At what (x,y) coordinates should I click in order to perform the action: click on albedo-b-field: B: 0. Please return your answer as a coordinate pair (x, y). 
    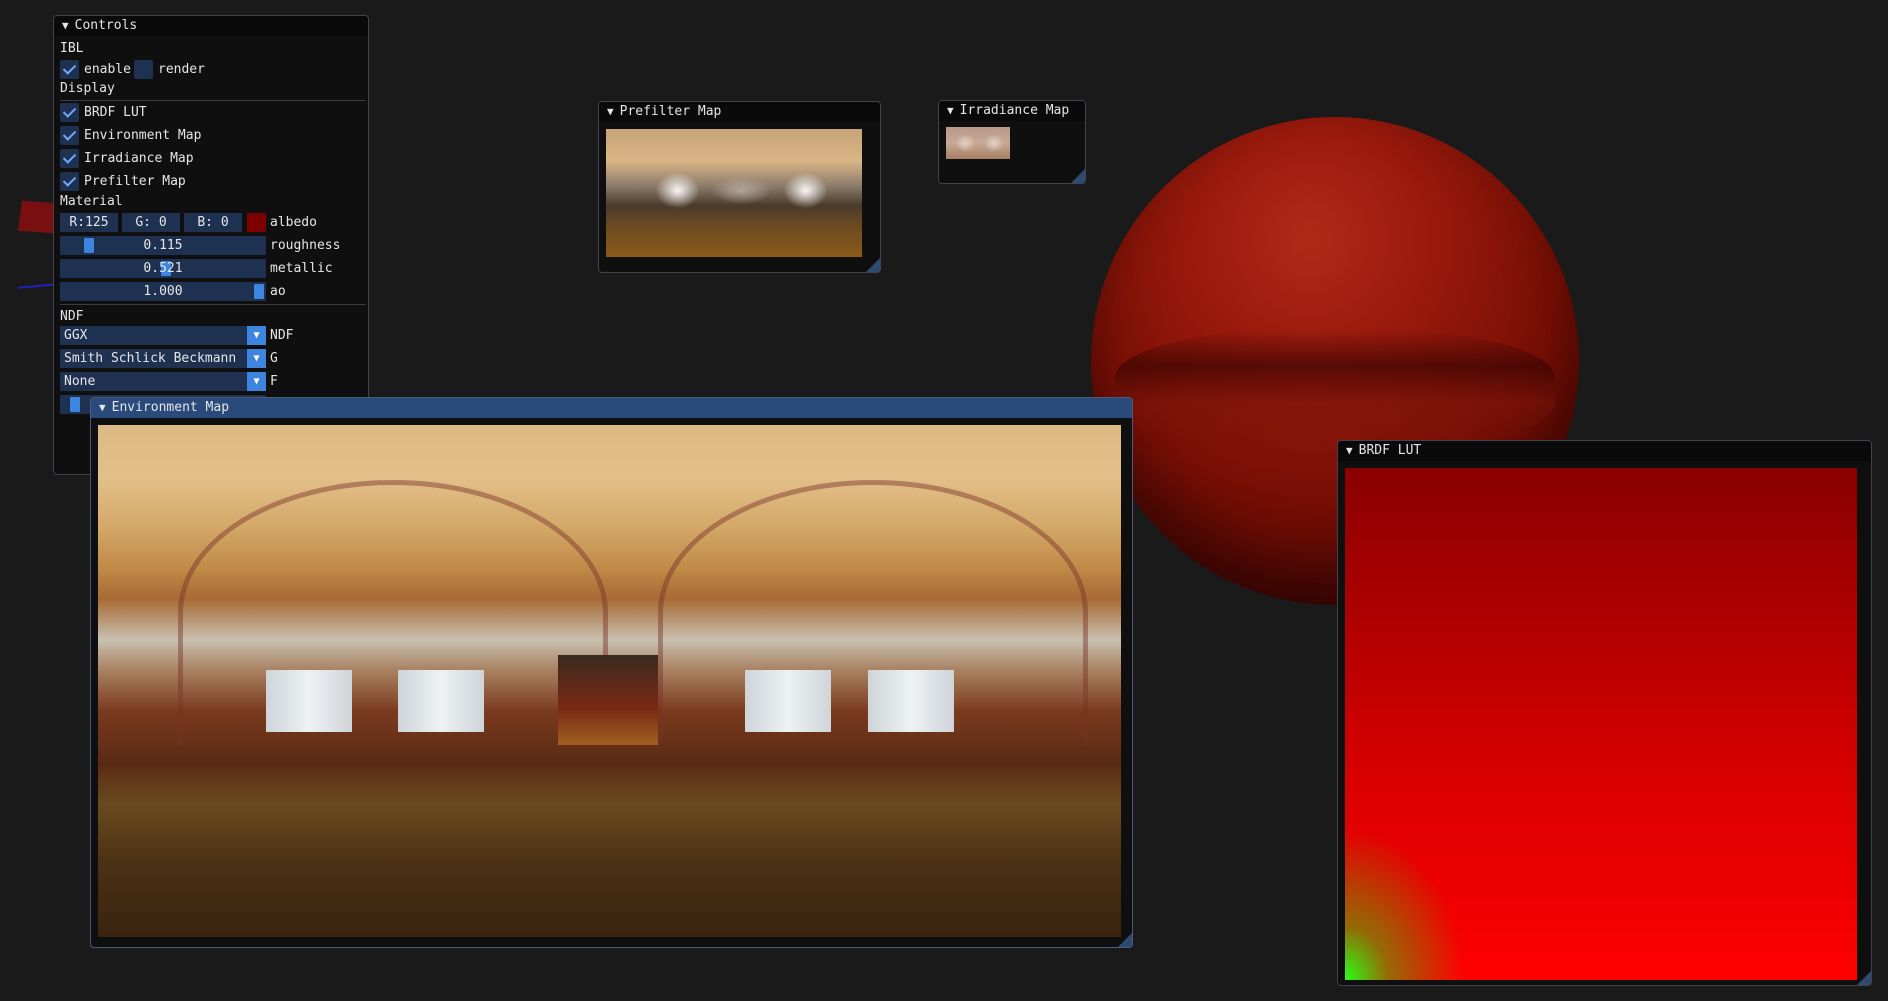
    Looking at the image, I should click on (213, 222).